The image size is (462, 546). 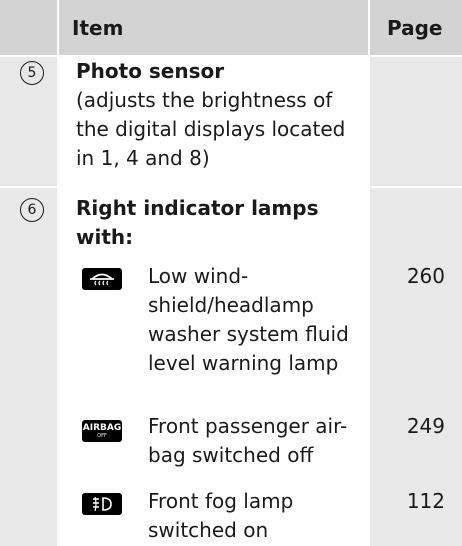 What do you see at coordinates (248, 334) in the screenshot?
I see `lamp-description: washer system fluid` at bounding box center [248, 334].